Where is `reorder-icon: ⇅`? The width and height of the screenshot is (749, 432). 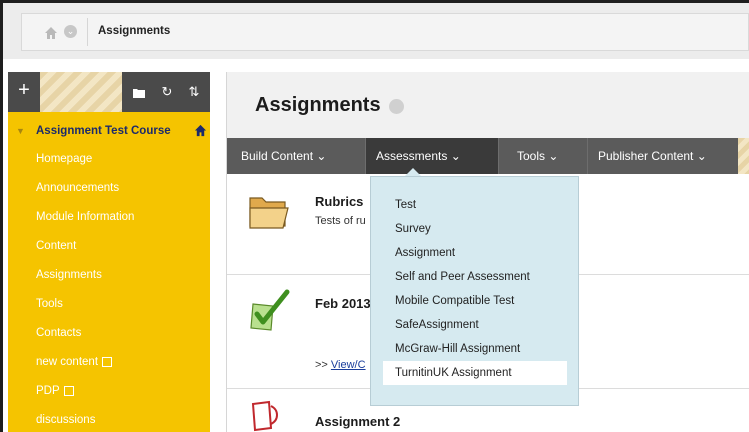
reorder-icon: ⇅ is located at coordinates (194, 91).